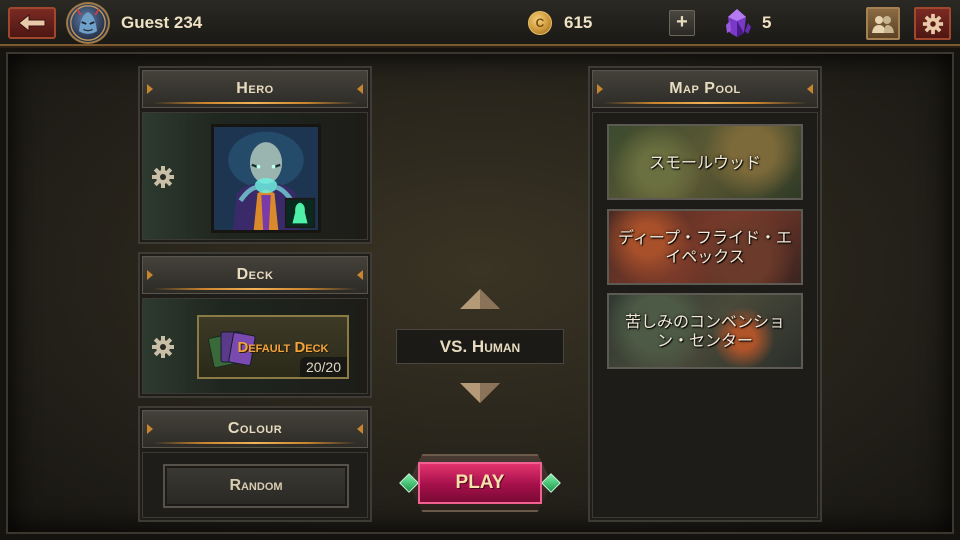 The width and height of the screenshot is (960, 540). I want to click on top-bar: Guest 234 C 615 + 5, so click(480, 23).